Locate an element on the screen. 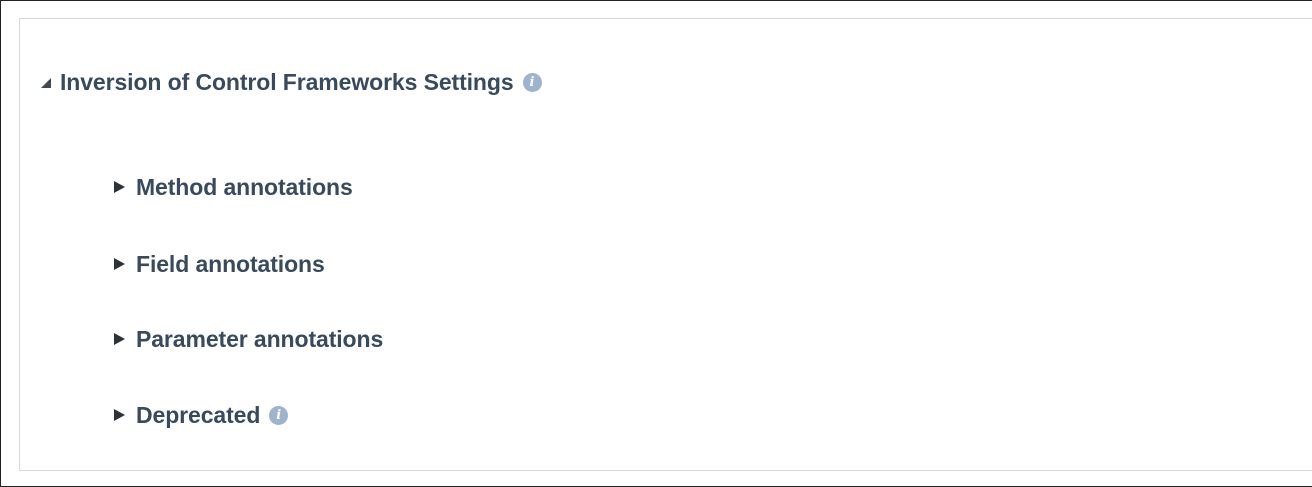 The image size is (1312, 487). subsection-field-annotations: Field annotations is located at coordinates (219, 264).